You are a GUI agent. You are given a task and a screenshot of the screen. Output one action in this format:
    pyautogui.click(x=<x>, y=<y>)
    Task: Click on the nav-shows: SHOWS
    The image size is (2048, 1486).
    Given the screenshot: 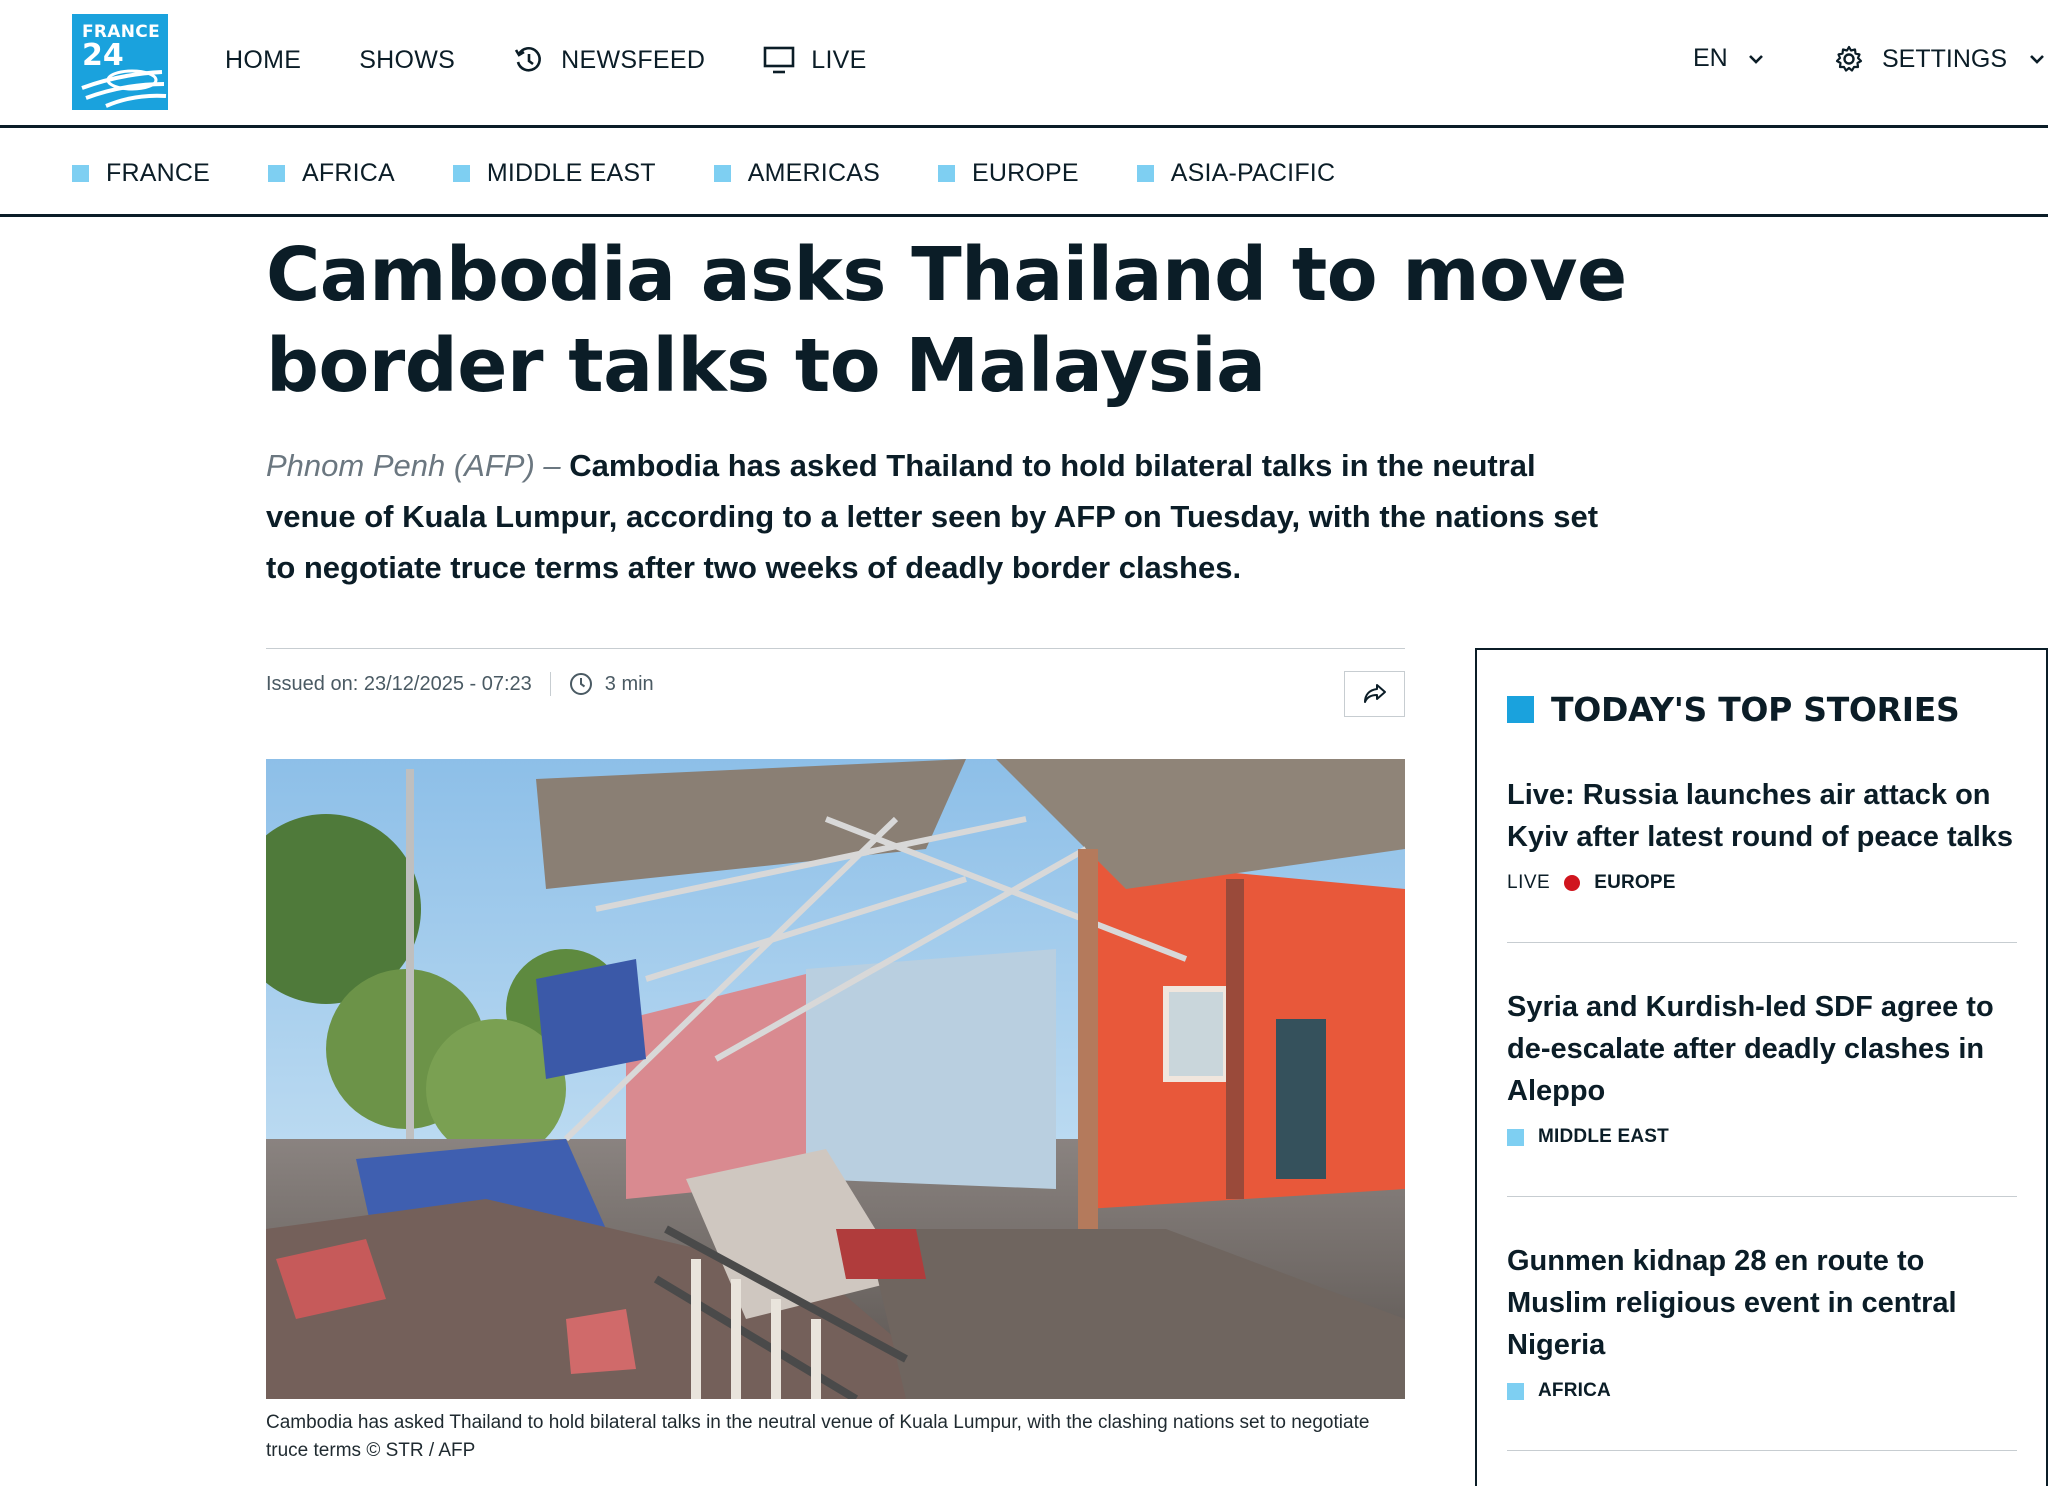 What is the action you would take?
    pyautogui.click(x=407, y=60)
    